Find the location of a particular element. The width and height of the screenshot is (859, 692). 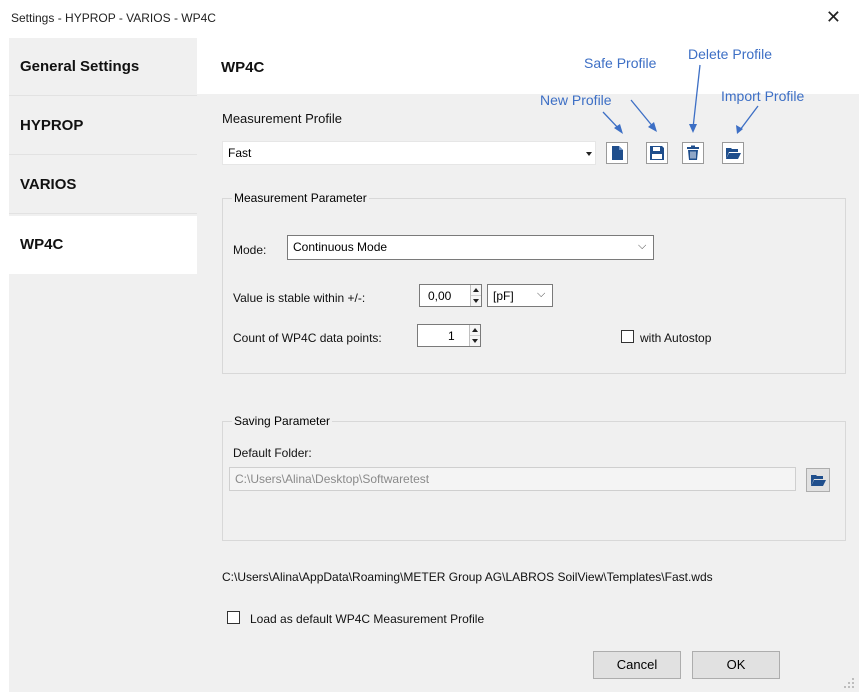

data-points-stepper: 1 is located at coordinates (449, 335).